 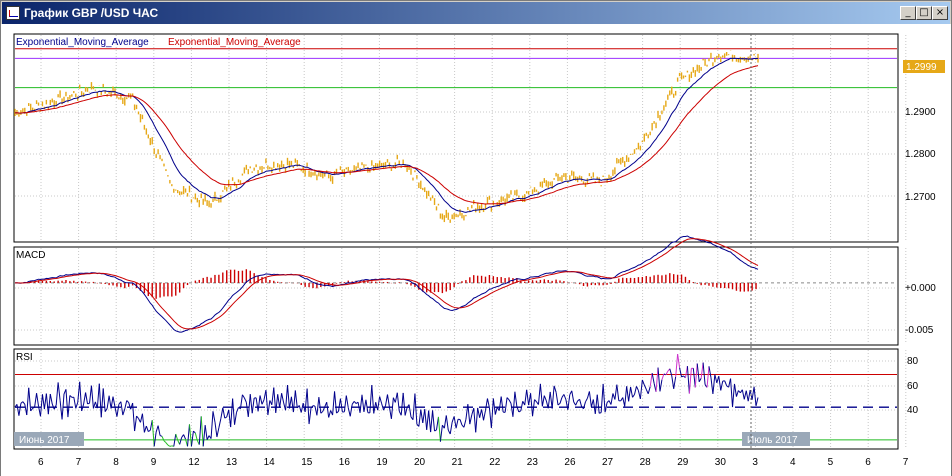 I want to click on x-axis-label: 9, so click(x=154, y=462).